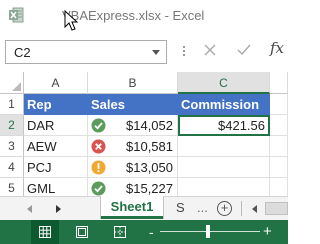 The width and height of the screenshot is (320, 244). What do you see at coordinates (133, 83) in the screenshot?
I see `column-header-b: B` at bounding box center [133, 83].